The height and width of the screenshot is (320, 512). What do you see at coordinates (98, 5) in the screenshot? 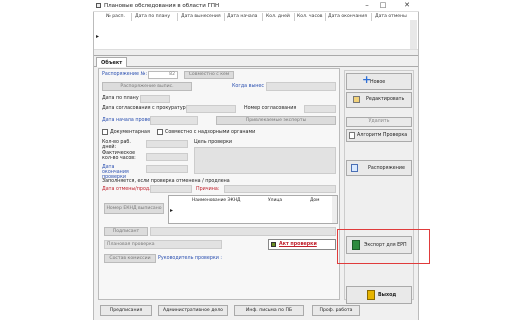
I see `app-icon` at bounding box center [98, 5].